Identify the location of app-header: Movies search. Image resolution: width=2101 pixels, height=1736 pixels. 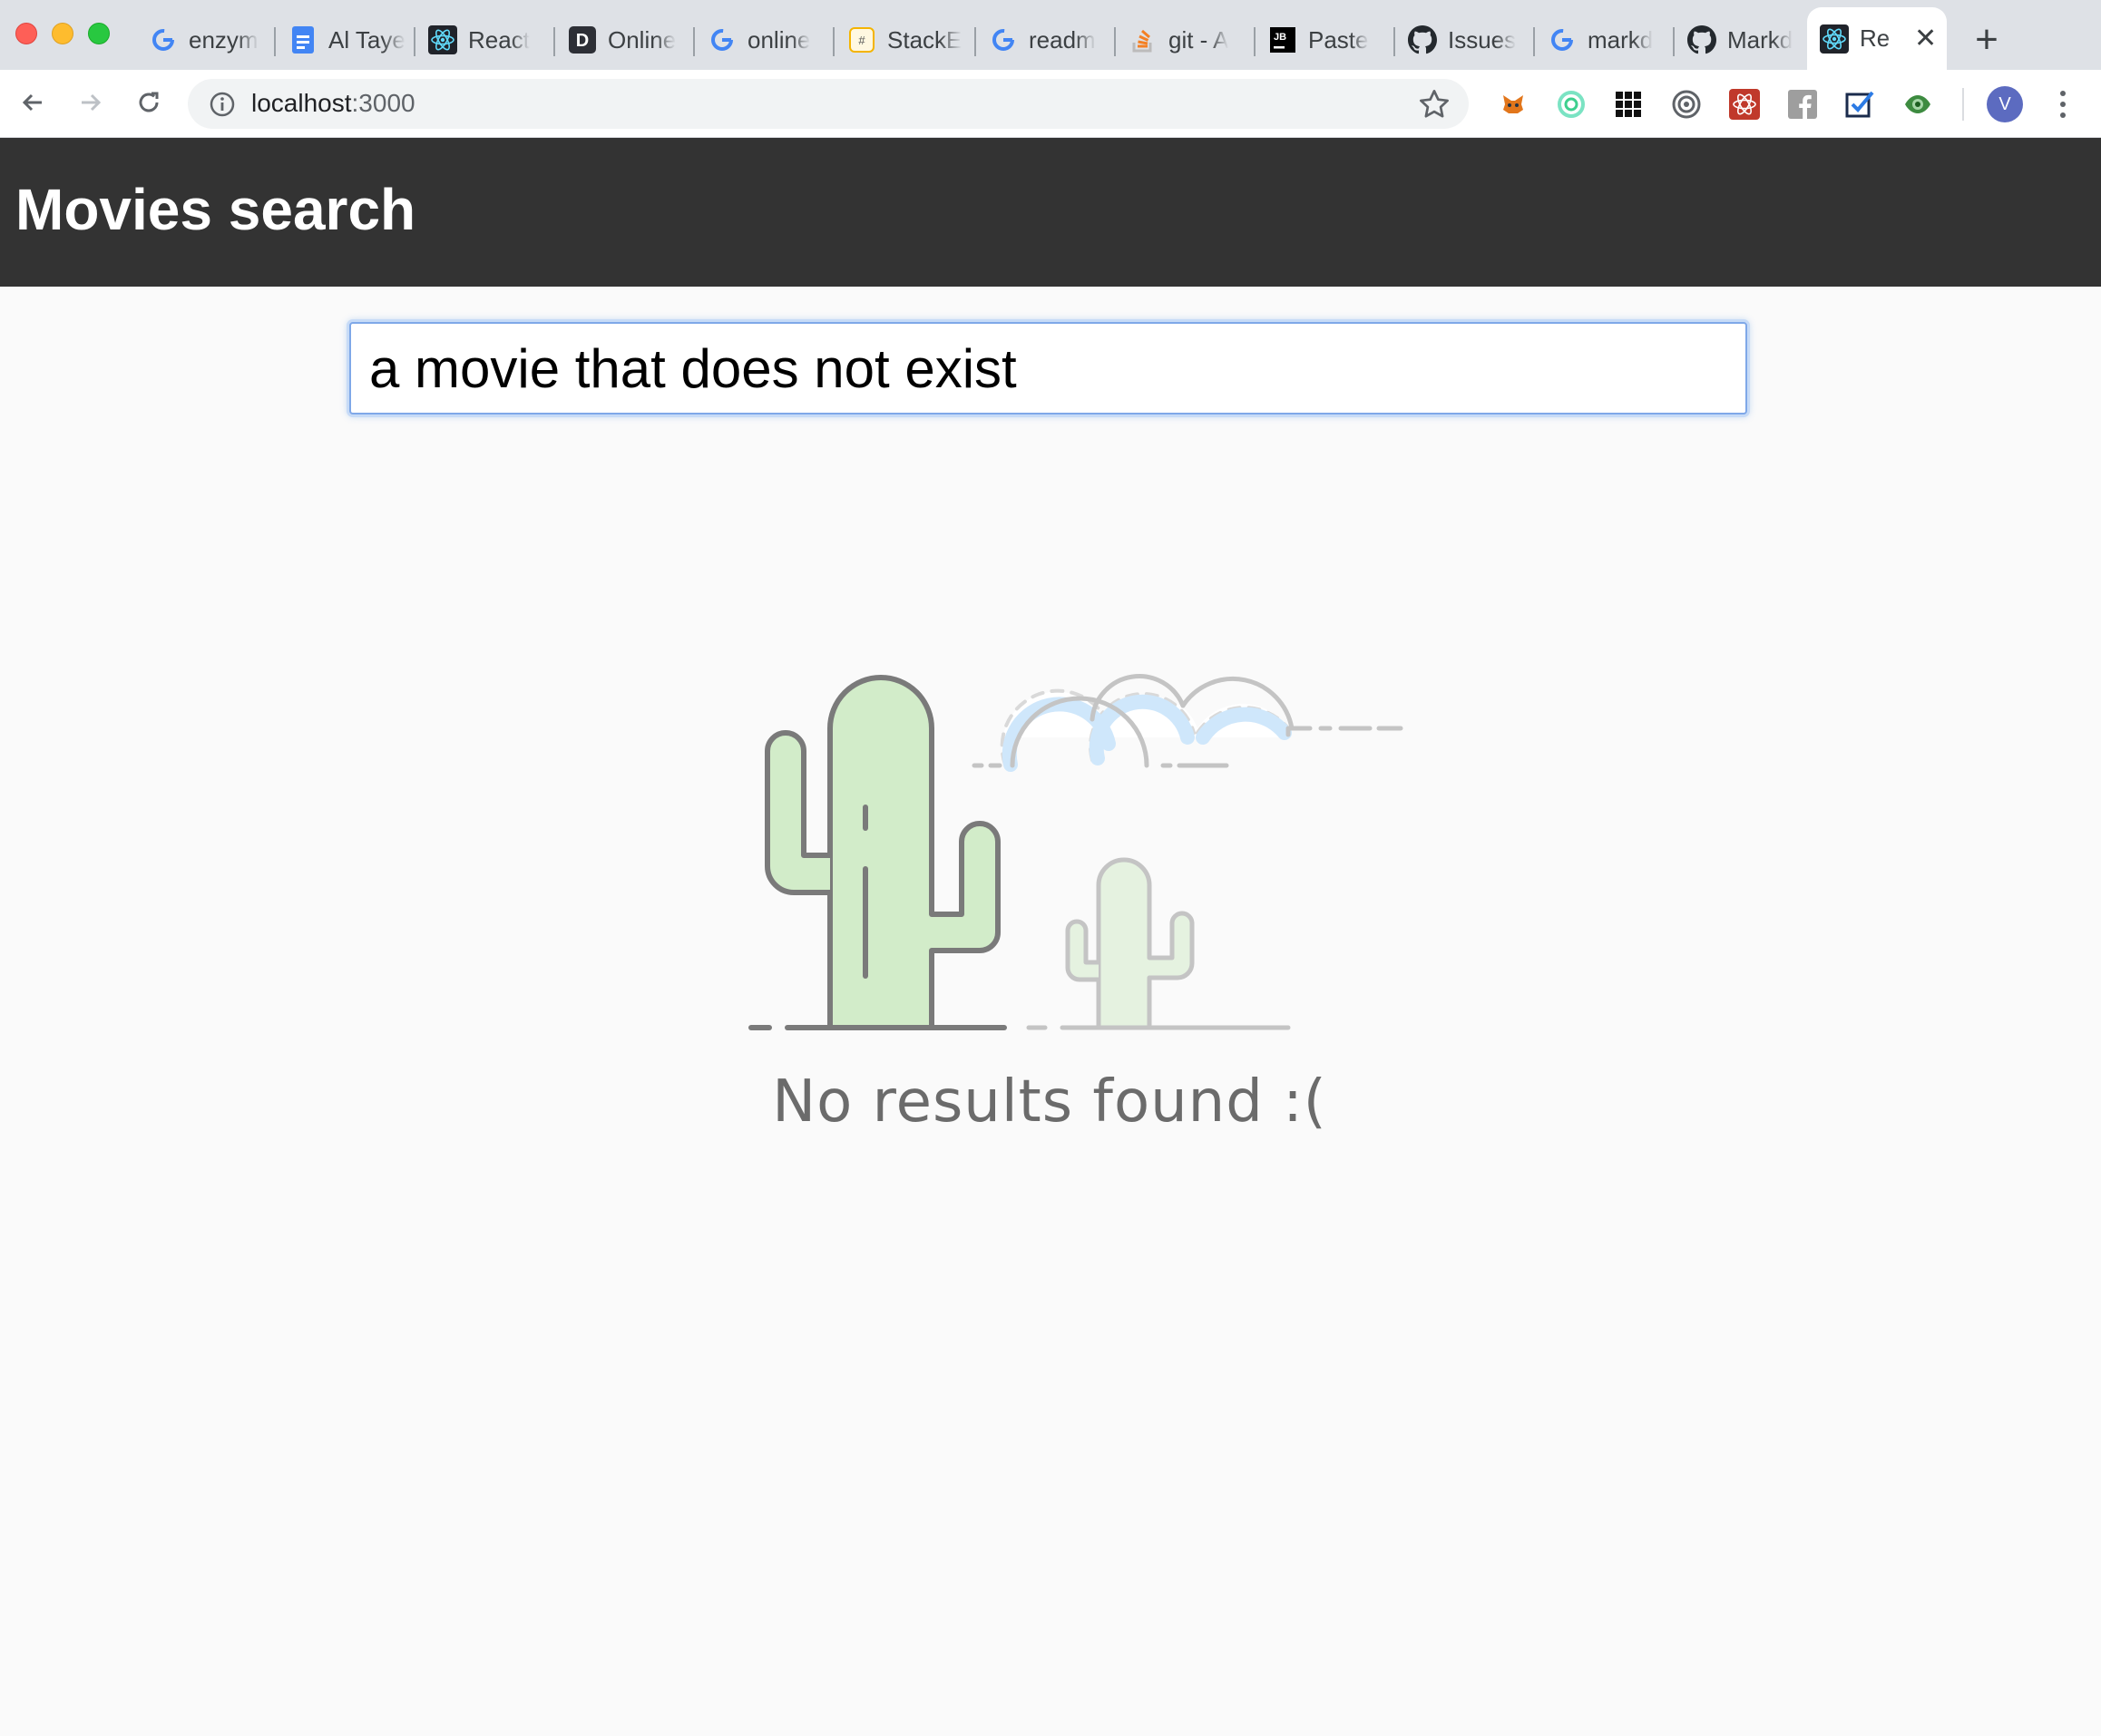
(1050, 212).